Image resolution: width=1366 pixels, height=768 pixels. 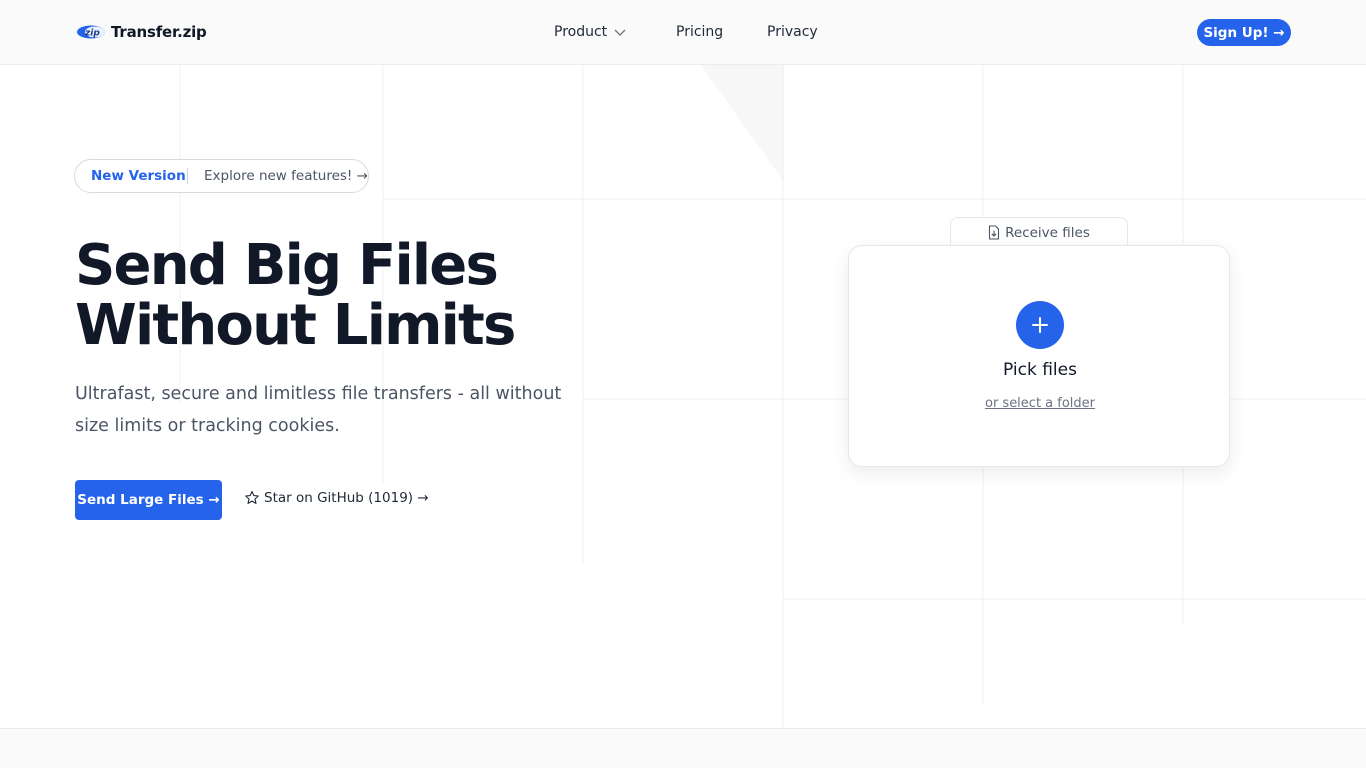 I want to click on nav-item-label: Pricing, so click(x=700, y=32).